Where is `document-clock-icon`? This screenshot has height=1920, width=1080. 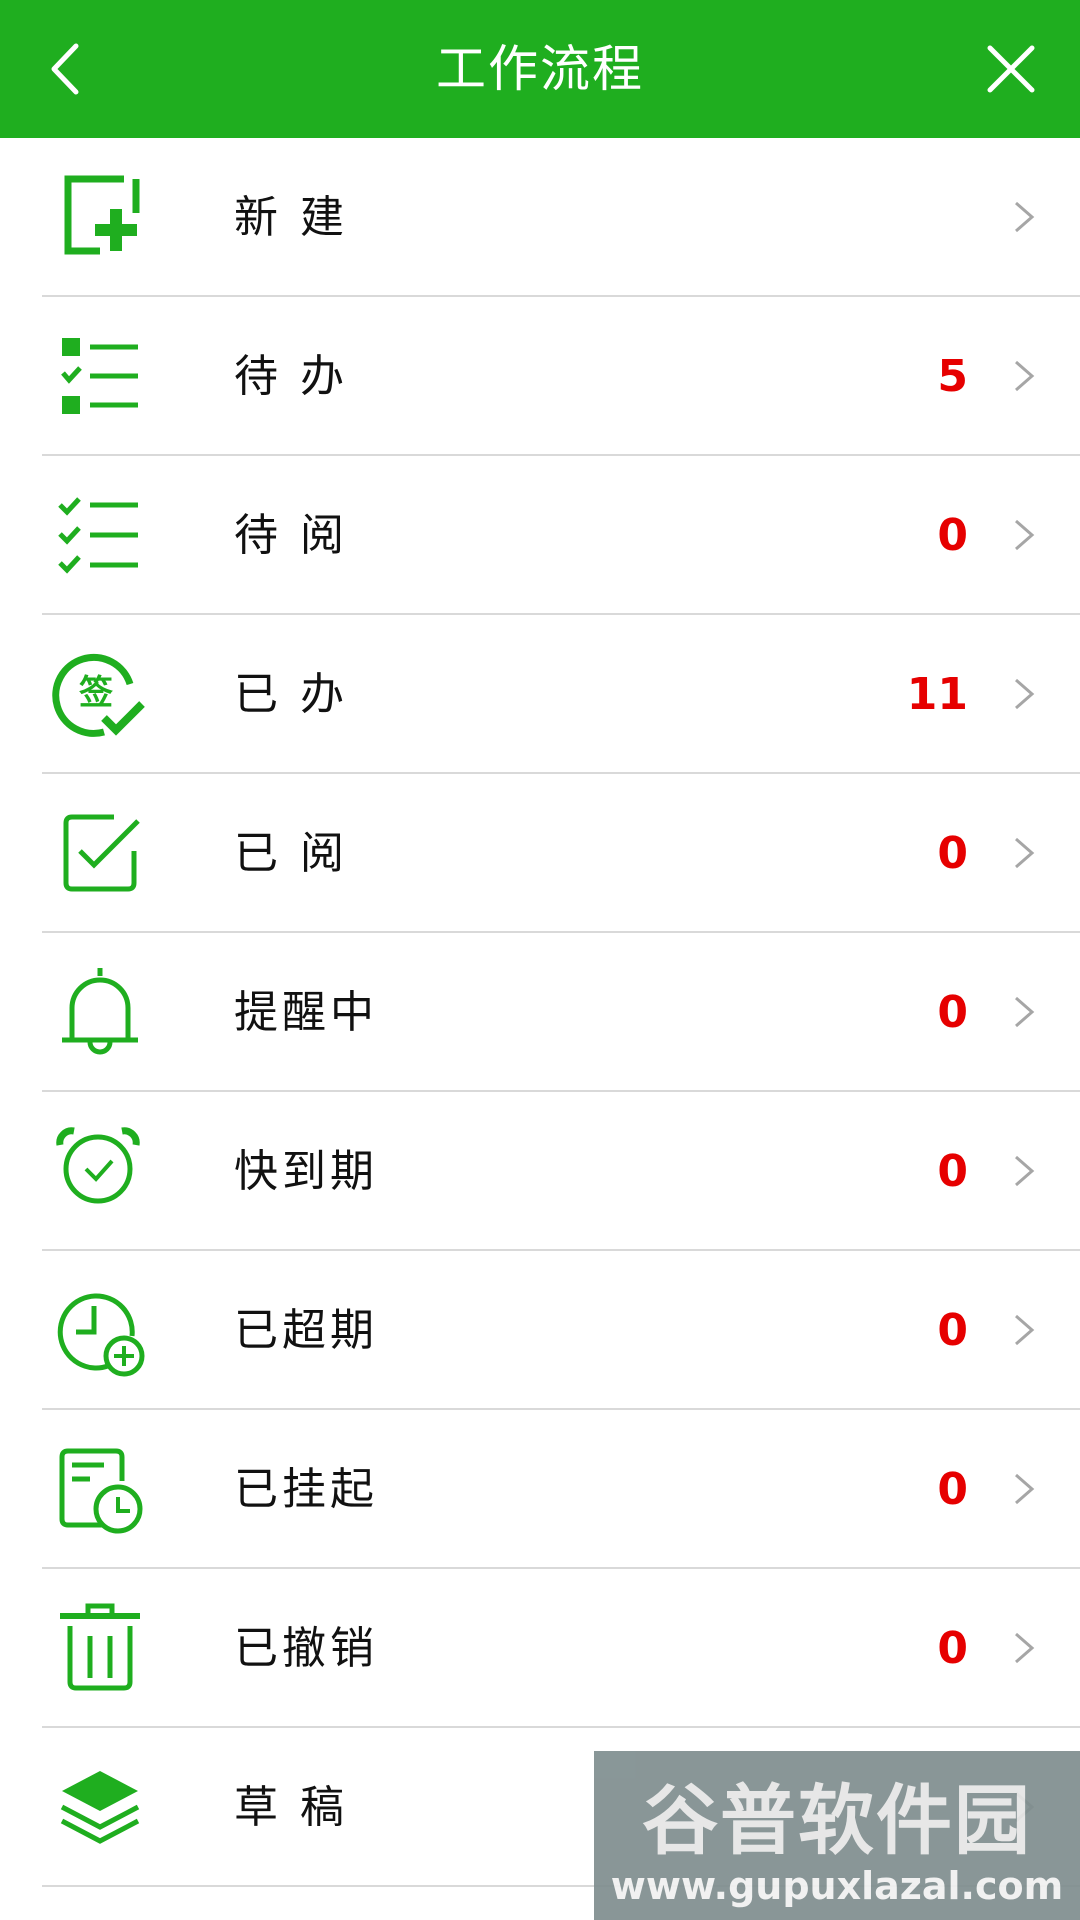
document-clock-icon is located at coordinates (101, 1491).